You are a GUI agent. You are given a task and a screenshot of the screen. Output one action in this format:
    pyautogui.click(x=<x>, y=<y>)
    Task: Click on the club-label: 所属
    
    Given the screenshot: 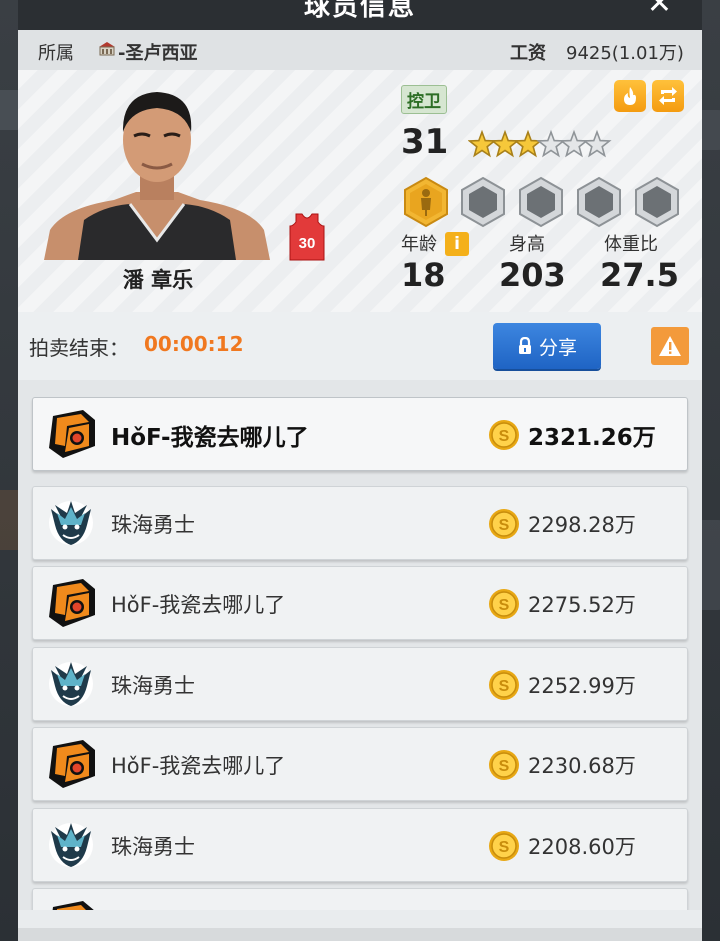 What is the action you would take?
    pyautogui.click(x=56, y=53)
    